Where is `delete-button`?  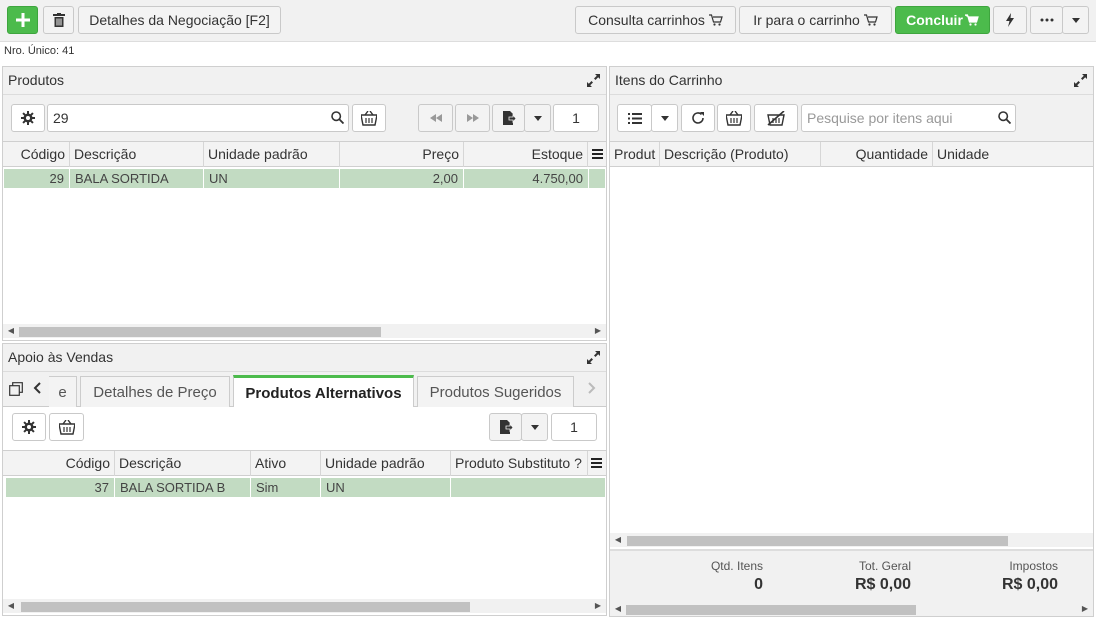
delete-button is located at coordinates (58, 20).